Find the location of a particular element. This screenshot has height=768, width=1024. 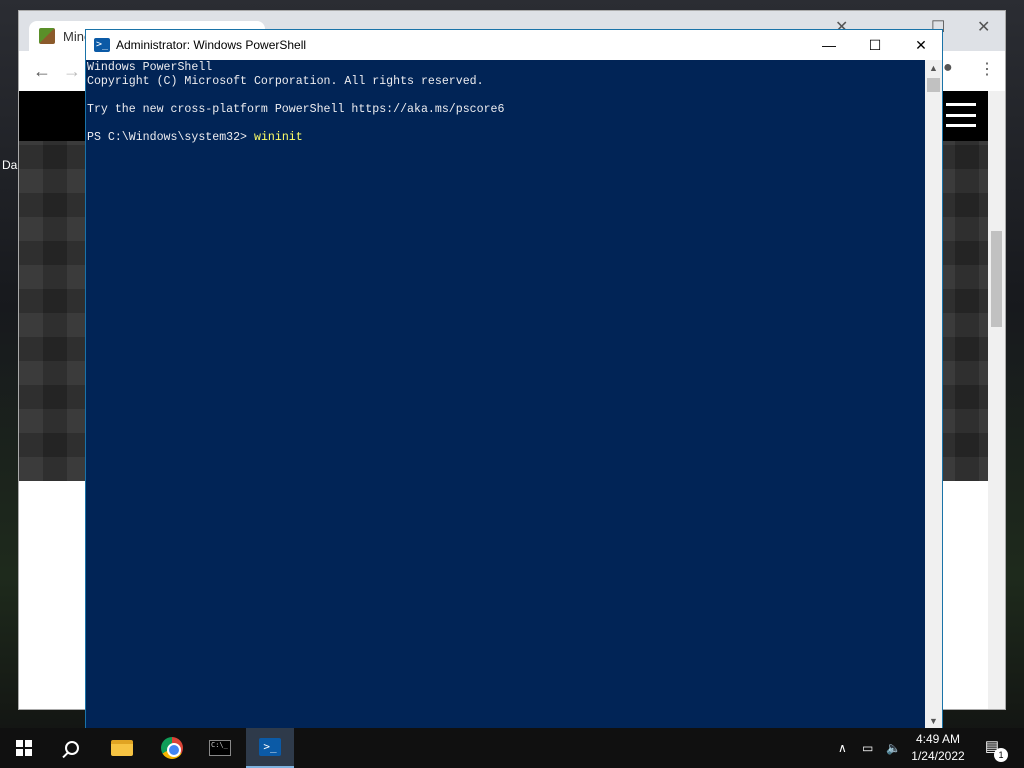

clock-date: 1/24/2022 is located at coordinates (938, 756).